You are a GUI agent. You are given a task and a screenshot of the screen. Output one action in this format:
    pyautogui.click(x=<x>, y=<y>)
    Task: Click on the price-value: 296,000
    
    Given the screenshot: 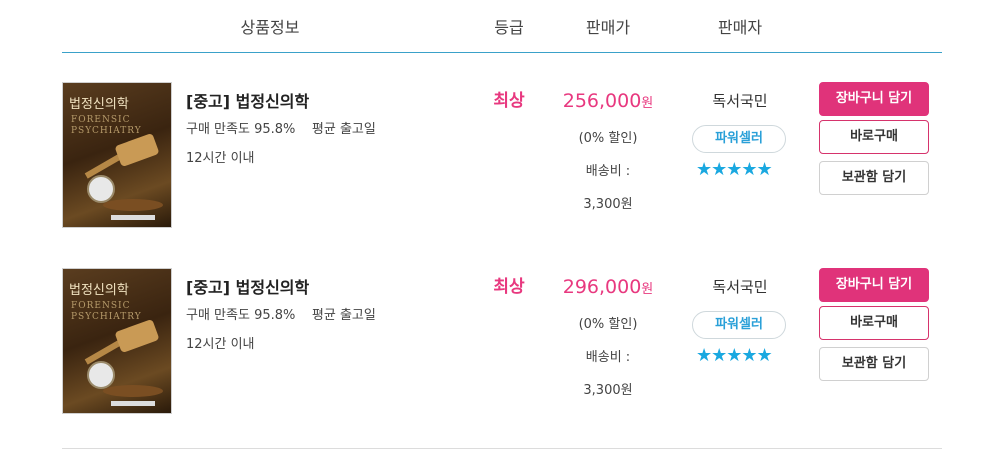 What is the action you would take?
    pyautogui.click(x=602, y=287)
    